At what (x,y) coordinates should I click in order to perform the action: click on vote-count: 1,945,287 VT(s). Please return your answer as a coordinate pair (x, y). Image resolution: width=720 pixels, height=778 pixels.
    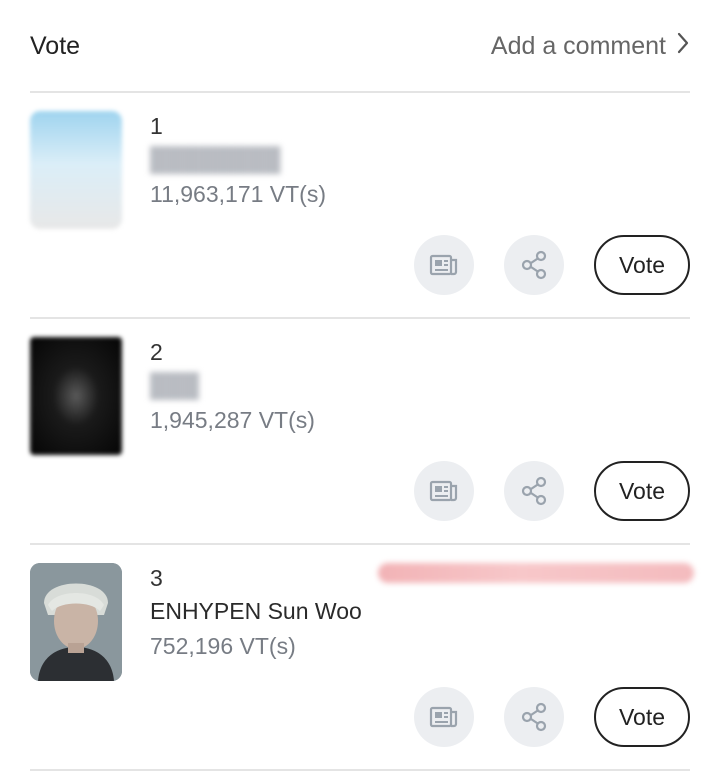
    Looking at the image, I should click on (232, 420).